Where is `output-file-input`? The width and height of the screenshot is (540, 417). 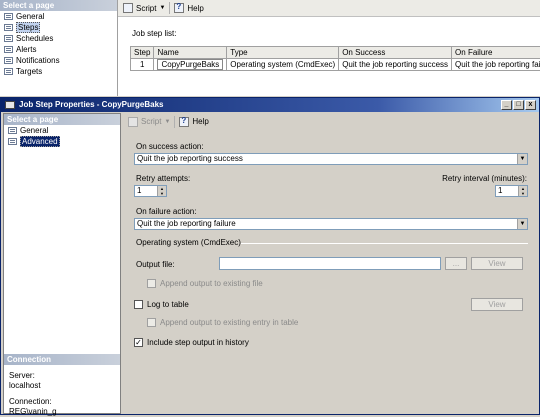 output-file-input is located at coordinates (330, 263).